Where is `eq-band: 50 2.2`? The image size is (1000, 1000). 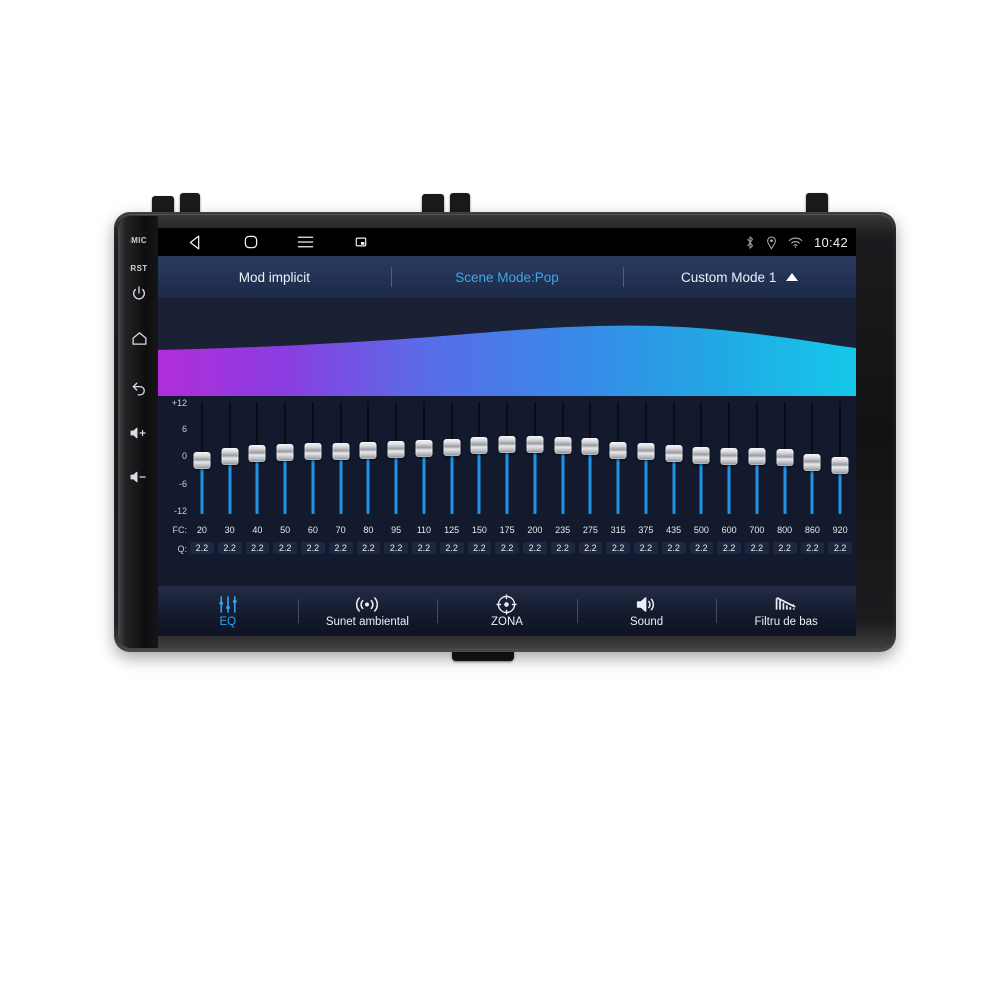 eq-band: 50 2.2 is located at coordinates (285, 491).